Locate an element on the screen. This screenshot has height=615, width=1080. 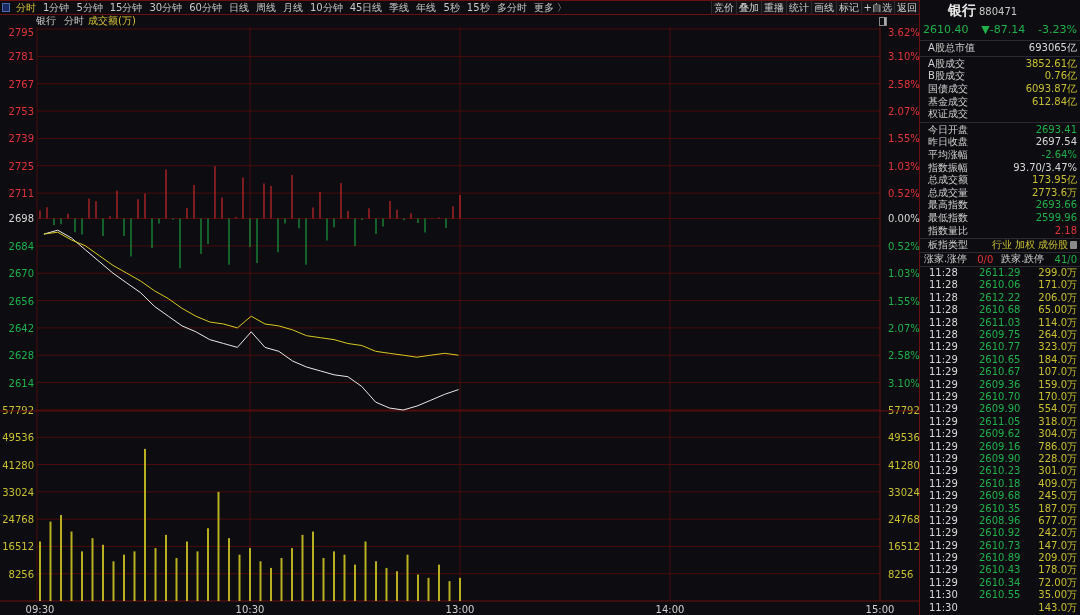
tick-volume: 187.0万 is located at coordinates (1057, 508).